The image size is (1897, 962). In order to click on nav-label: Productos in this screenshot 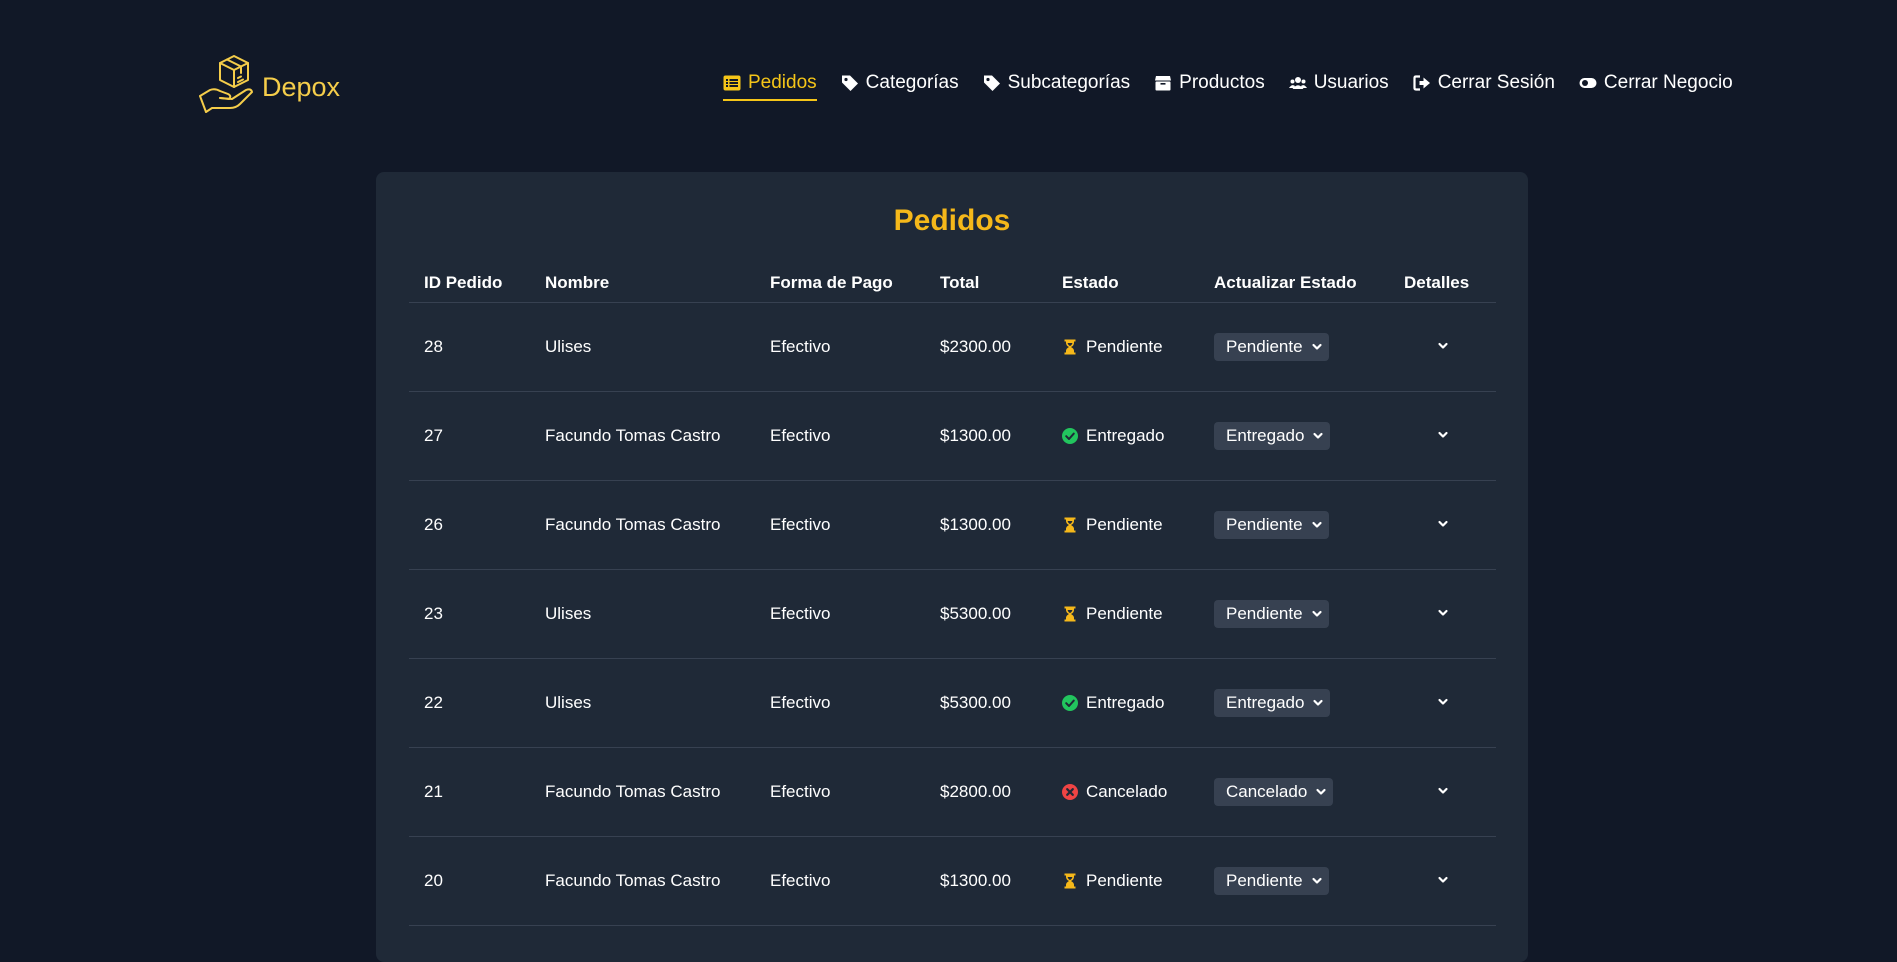, I will do `click(1222, 82)`.